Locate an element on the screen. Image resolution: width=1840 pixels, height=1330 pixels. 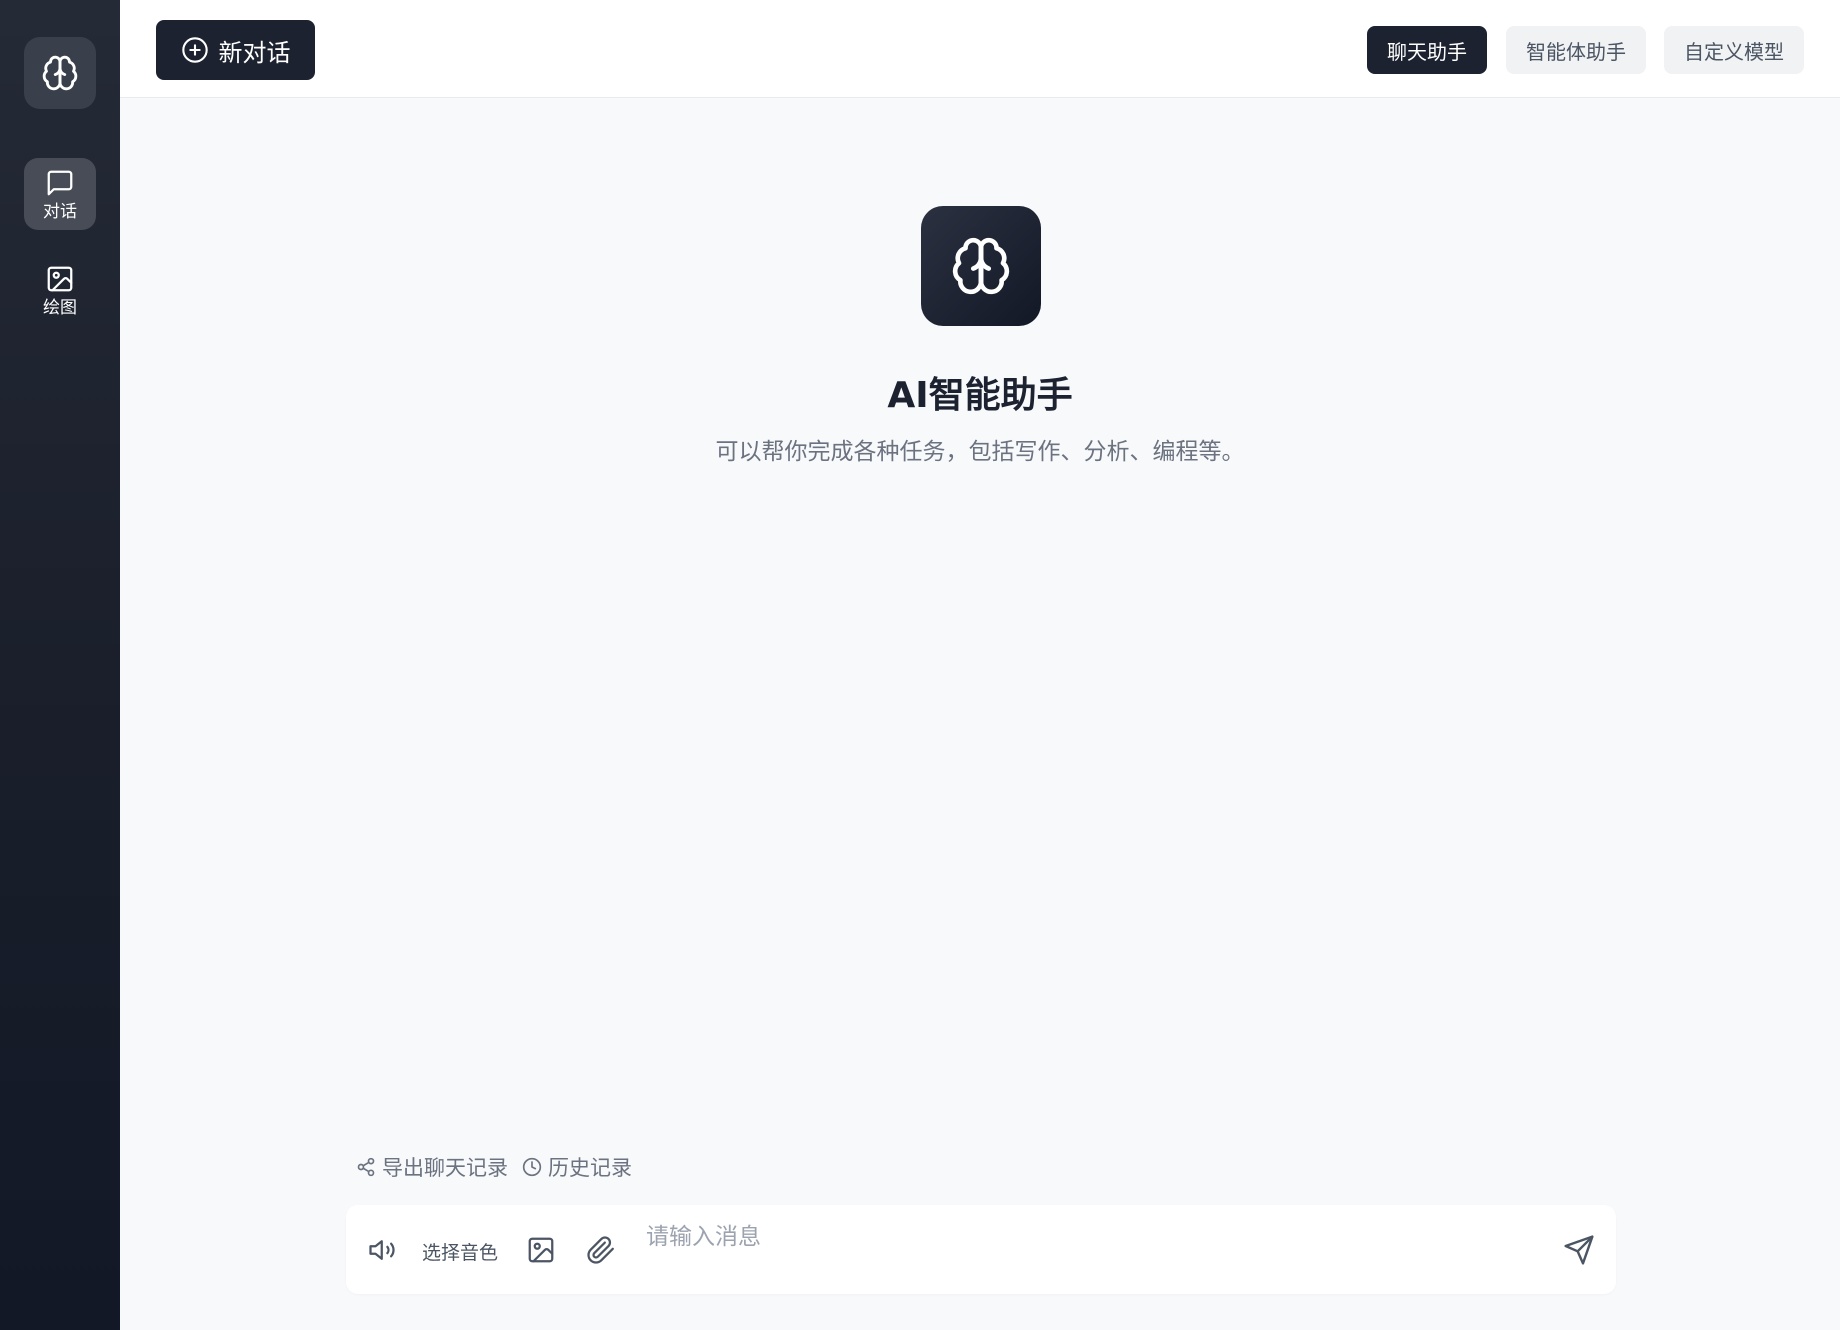
history-label: 历史记录 is located at coordinates (590, 1168).